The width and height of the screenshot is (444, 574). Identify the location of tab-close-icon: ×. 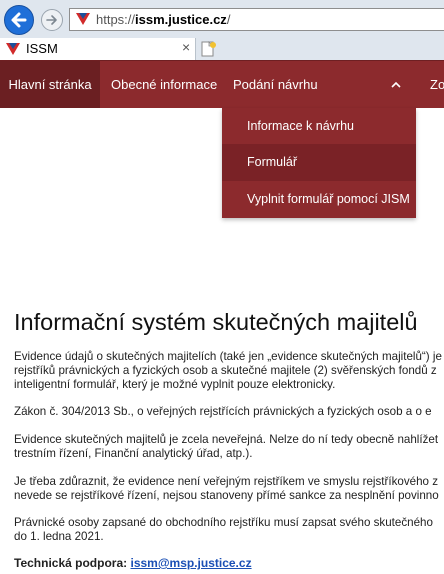
(186, 47).